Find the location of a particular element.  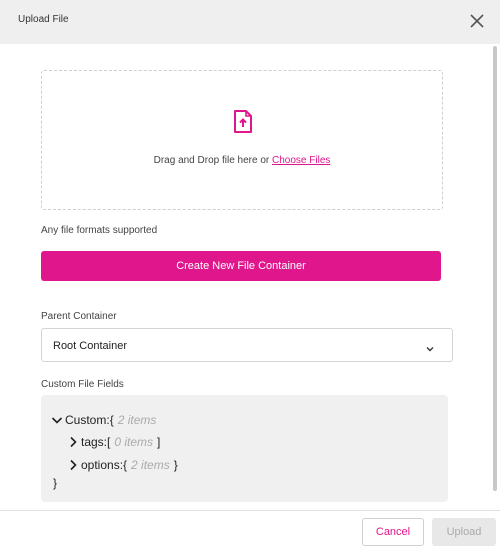

parent-container-label: Parent Container is located at coordinates (79, 316).